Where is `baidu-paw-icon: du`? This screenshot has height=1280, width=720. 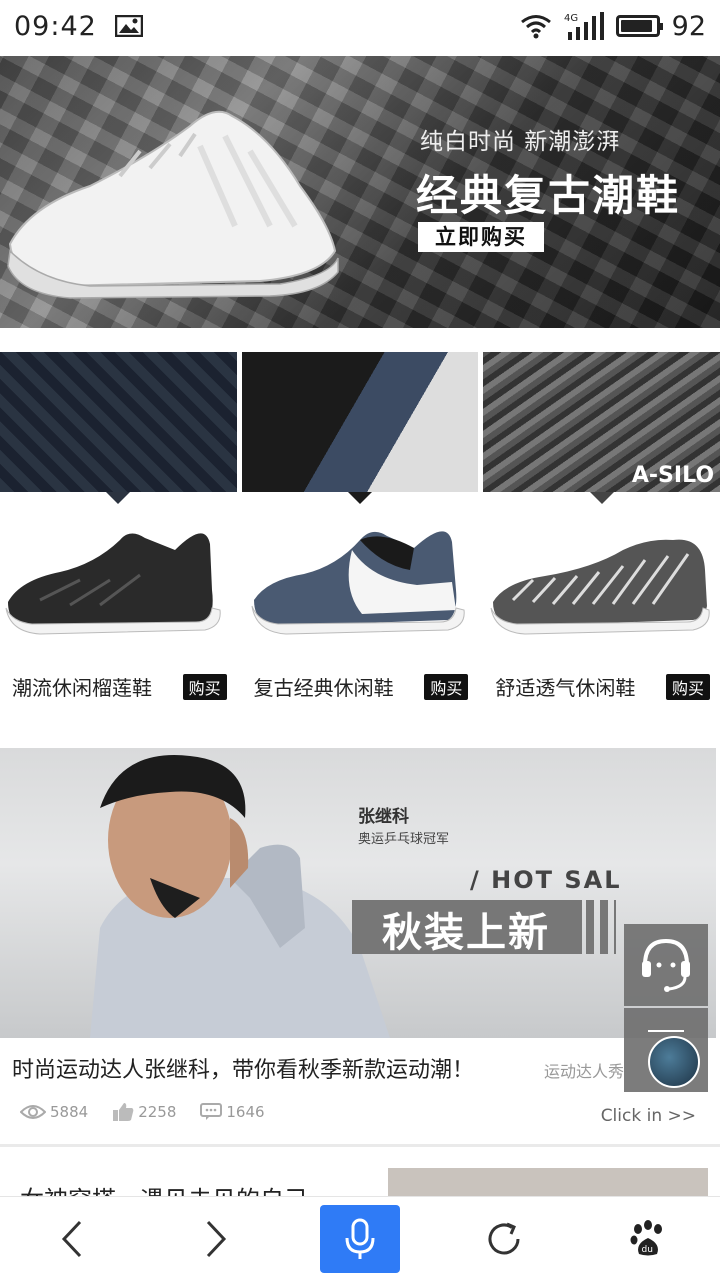 baidu-paw-icon: du is located at coordinates (646, 1237).